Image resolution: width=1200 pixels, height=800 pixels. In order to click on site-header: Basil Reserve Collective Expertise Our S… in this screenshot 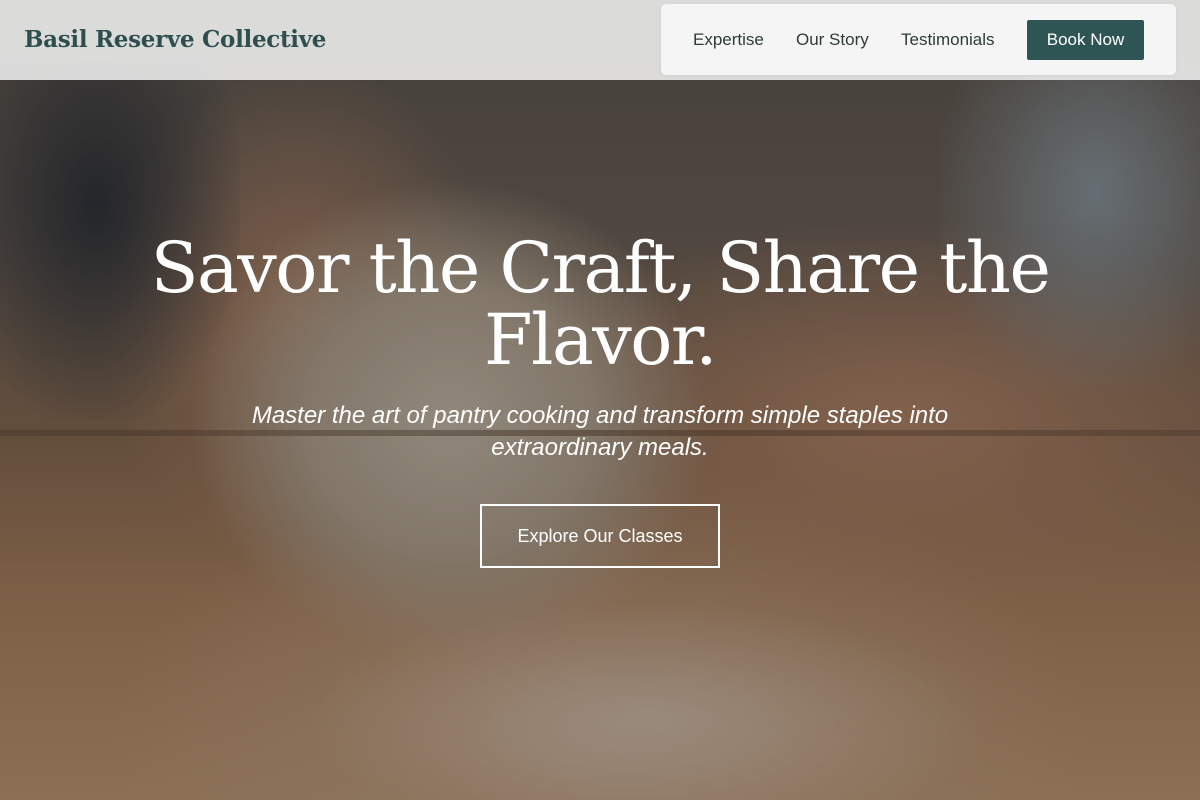, I will do `click(600, 40)`.